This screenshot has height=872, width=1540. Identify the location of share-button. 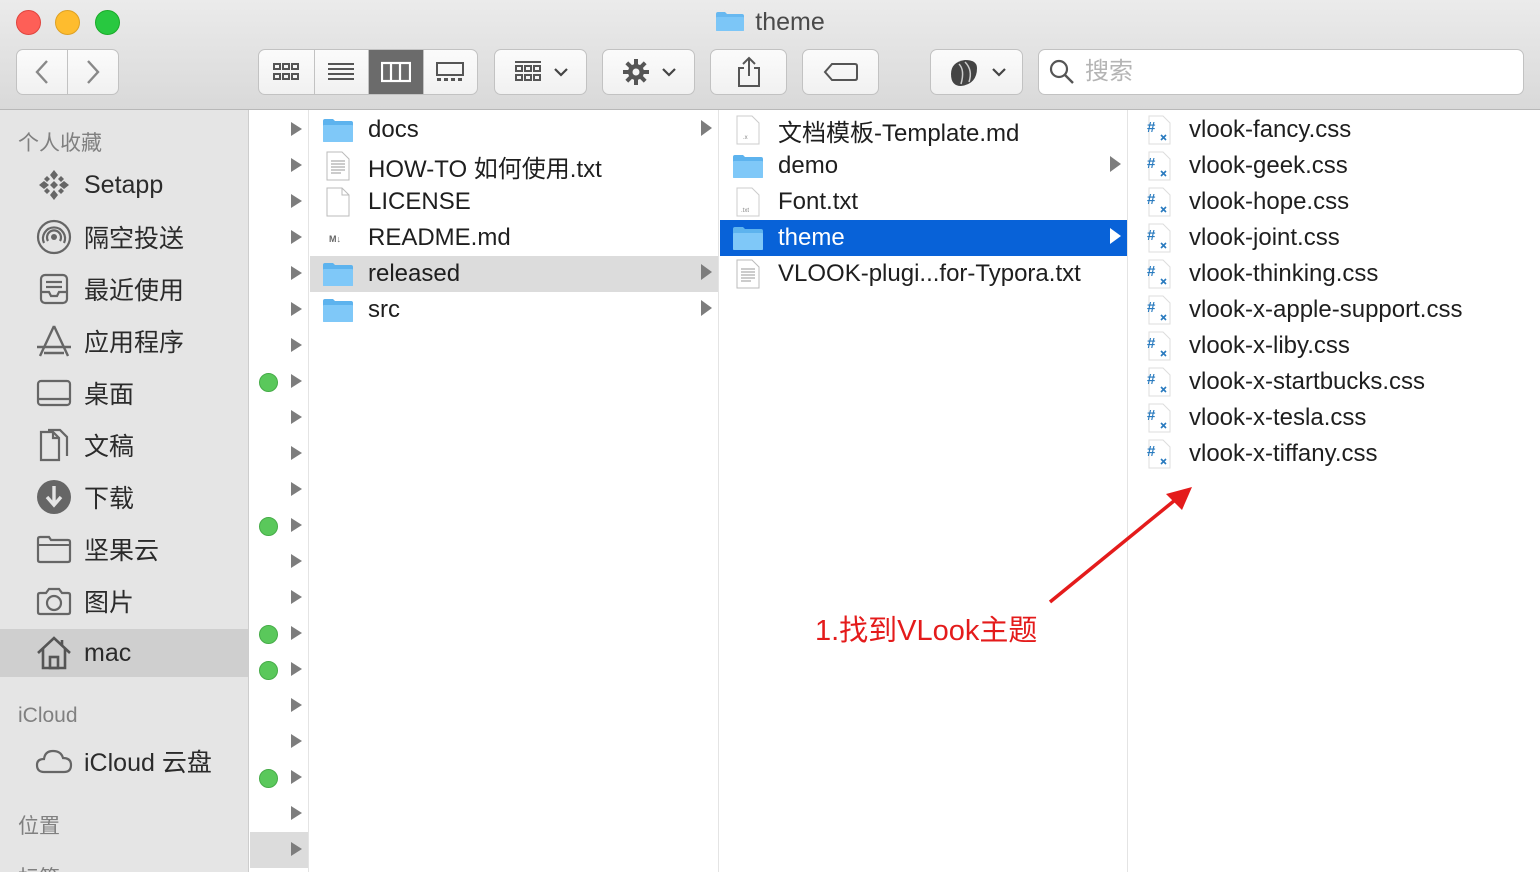
(748, 72).